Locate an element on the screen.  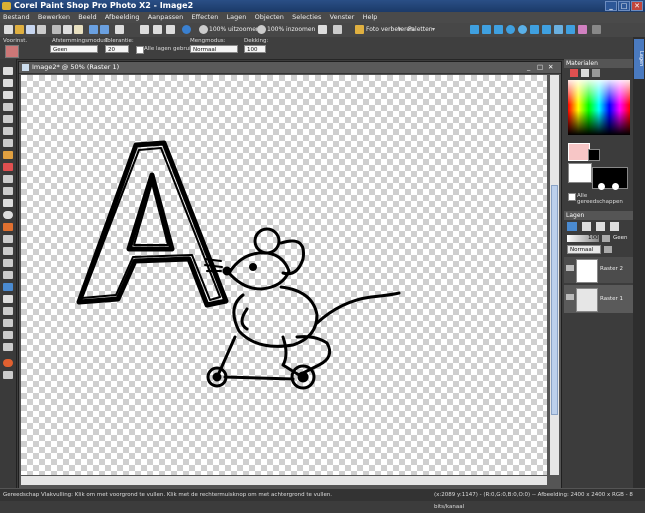
airbrush-tool-icon is located at coordinates (8, 263).